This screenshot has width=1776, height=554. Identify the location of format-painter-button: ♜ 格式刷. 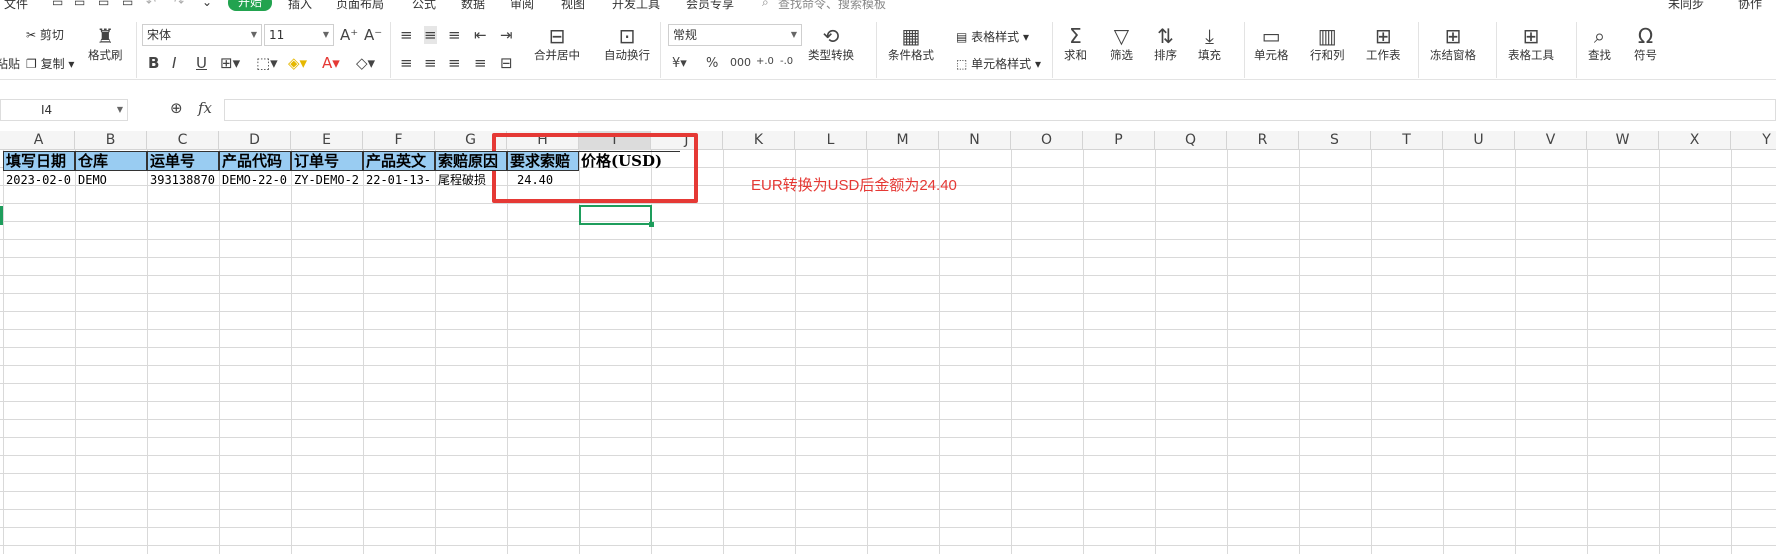
(105, 43).